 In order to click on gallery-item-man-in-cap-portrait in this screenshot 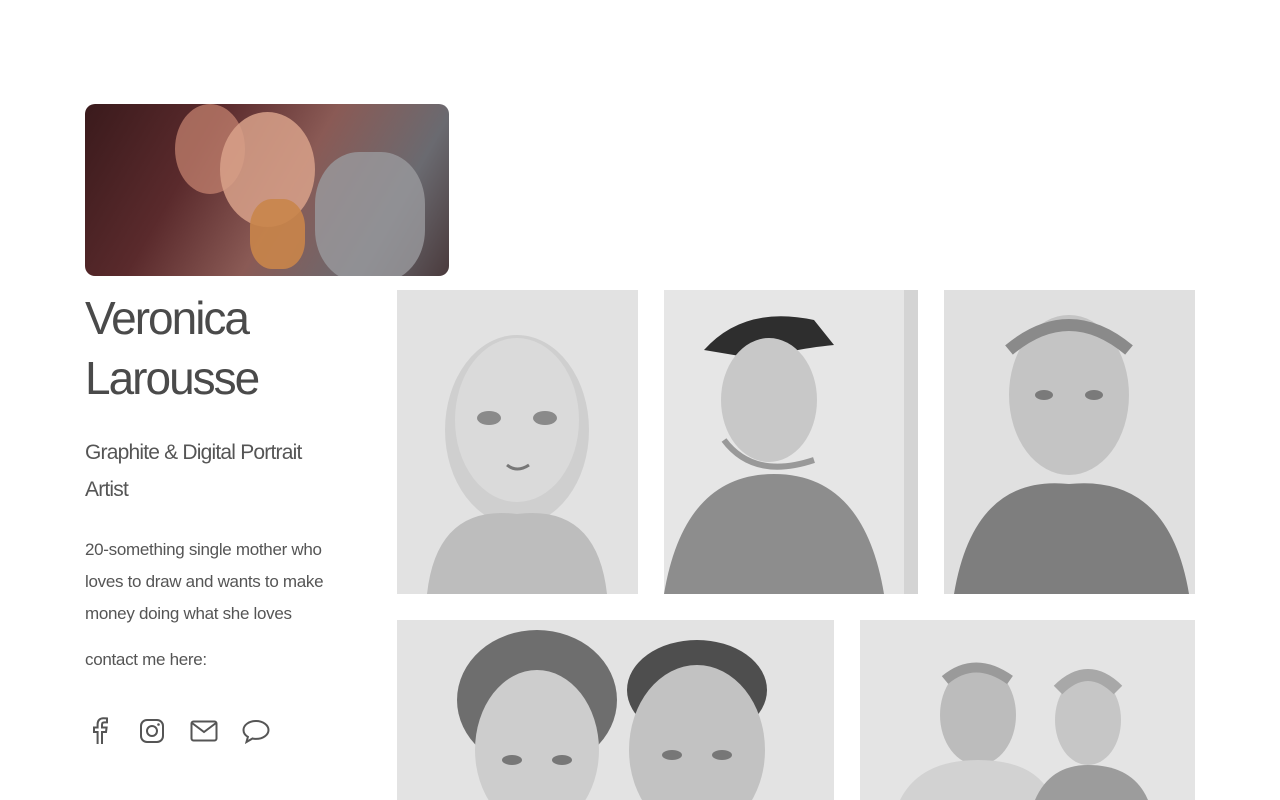, I will do `click(791, 442)`.